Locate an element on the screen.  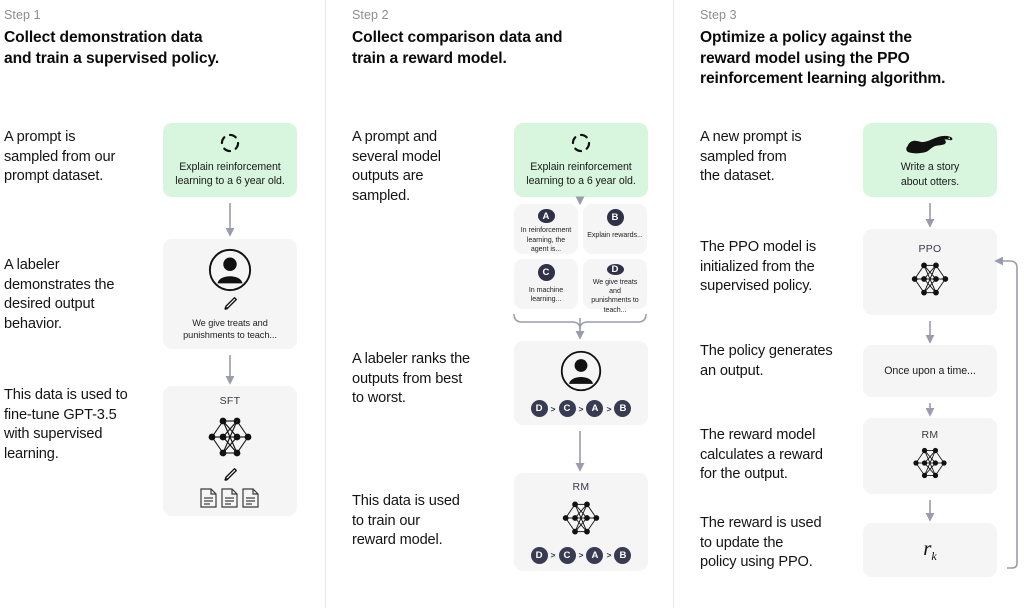
step-3-title-line-1: Optimize a policy against the is located at coordinates (806, 37).